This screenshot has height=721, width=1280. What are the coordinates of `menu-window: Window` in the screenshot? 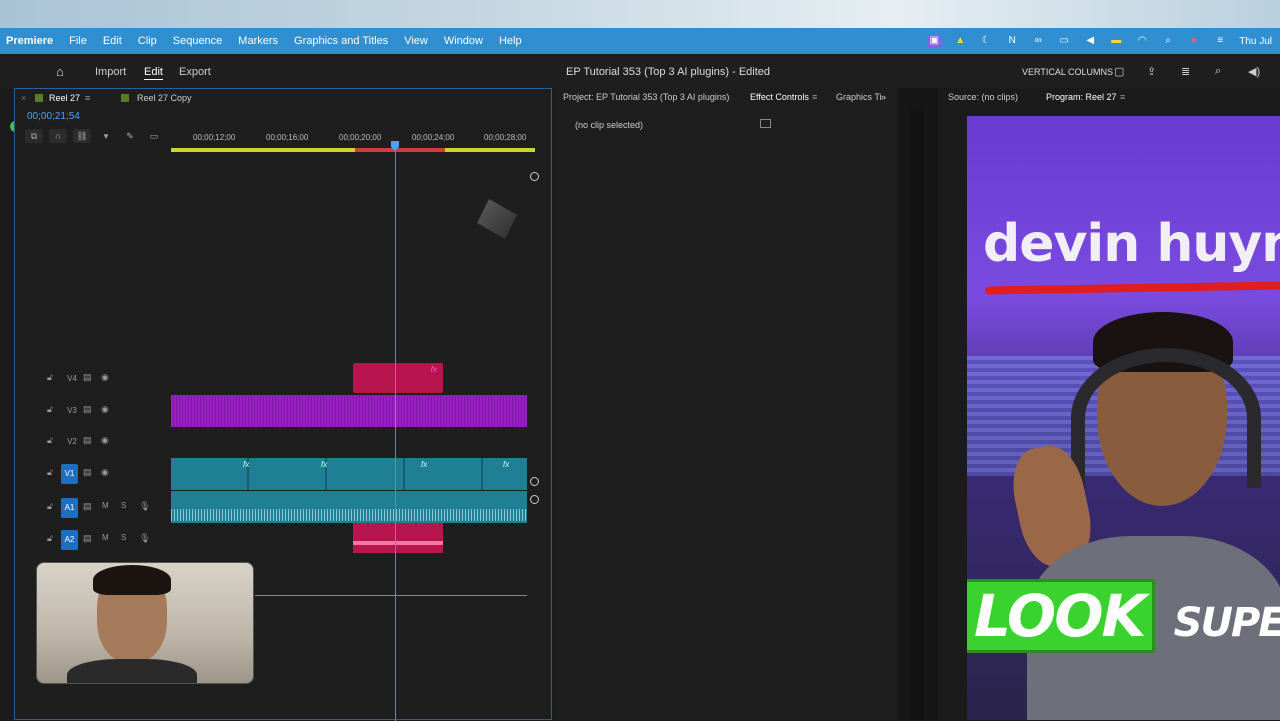 It's located at (463, 41).